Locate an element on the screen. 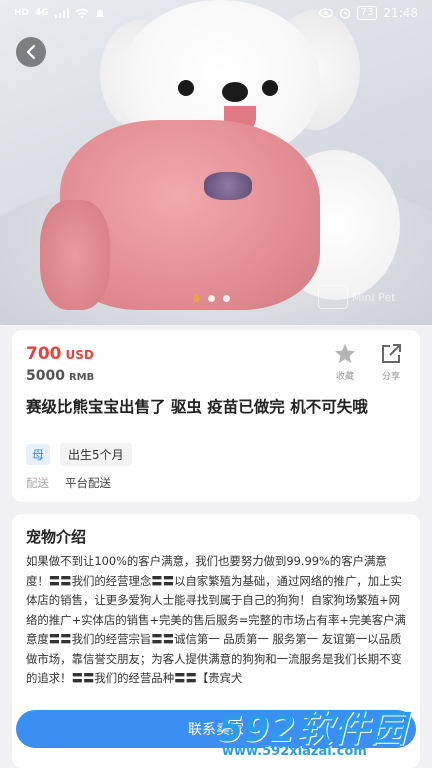  price-rmb-value: 5000 is located at coordinates (45, 376).